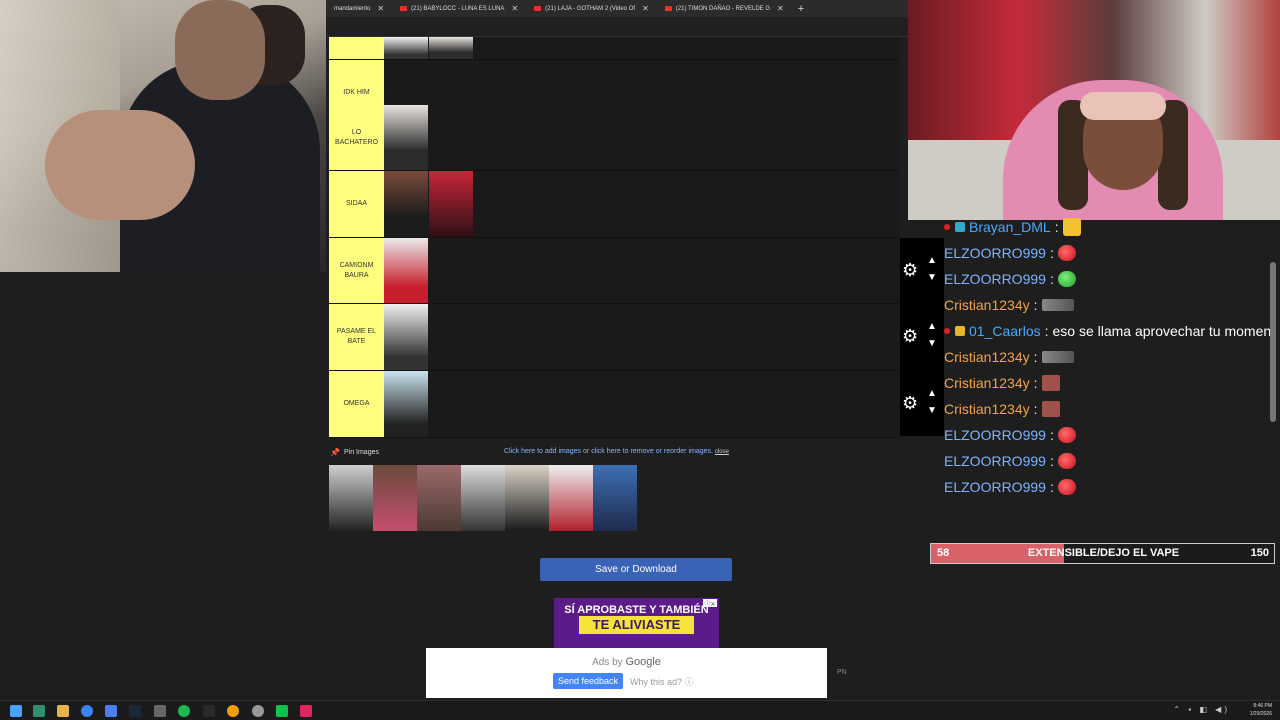 Image resolution: width=1280 pixels, height=720 pixels. I want to click on webcam-left-person-hand, so click(120, 165).